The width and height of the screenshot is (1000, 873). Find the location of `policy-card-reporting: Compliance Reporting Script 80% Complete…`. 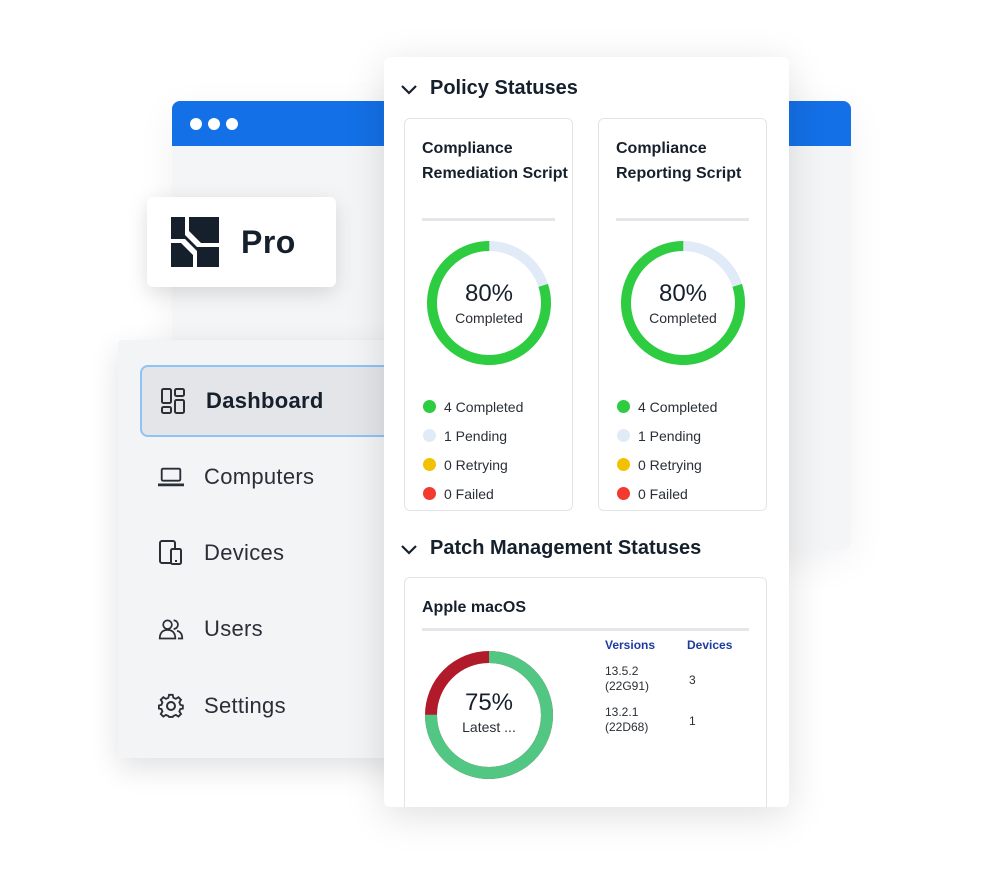

policy-card-reporting: Compliance Reporting Script 80% Complete… is located at coordinates (682, 314).